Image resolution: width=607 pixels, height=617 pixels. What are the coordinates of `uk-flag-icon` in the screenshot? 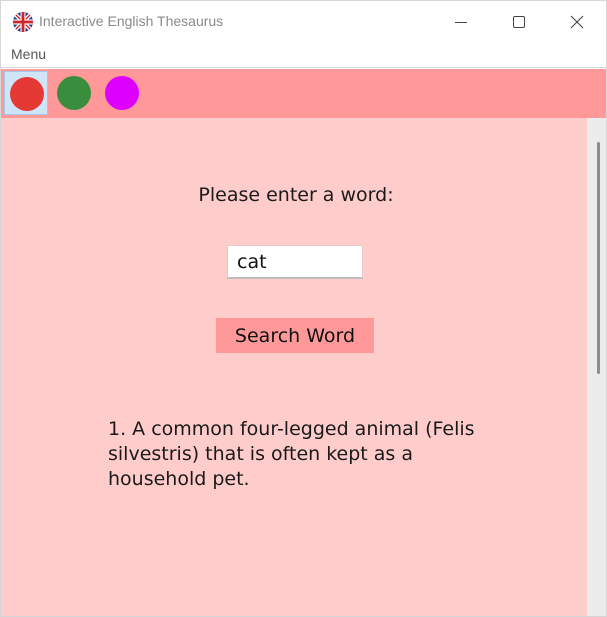 It's located at (23, 22).